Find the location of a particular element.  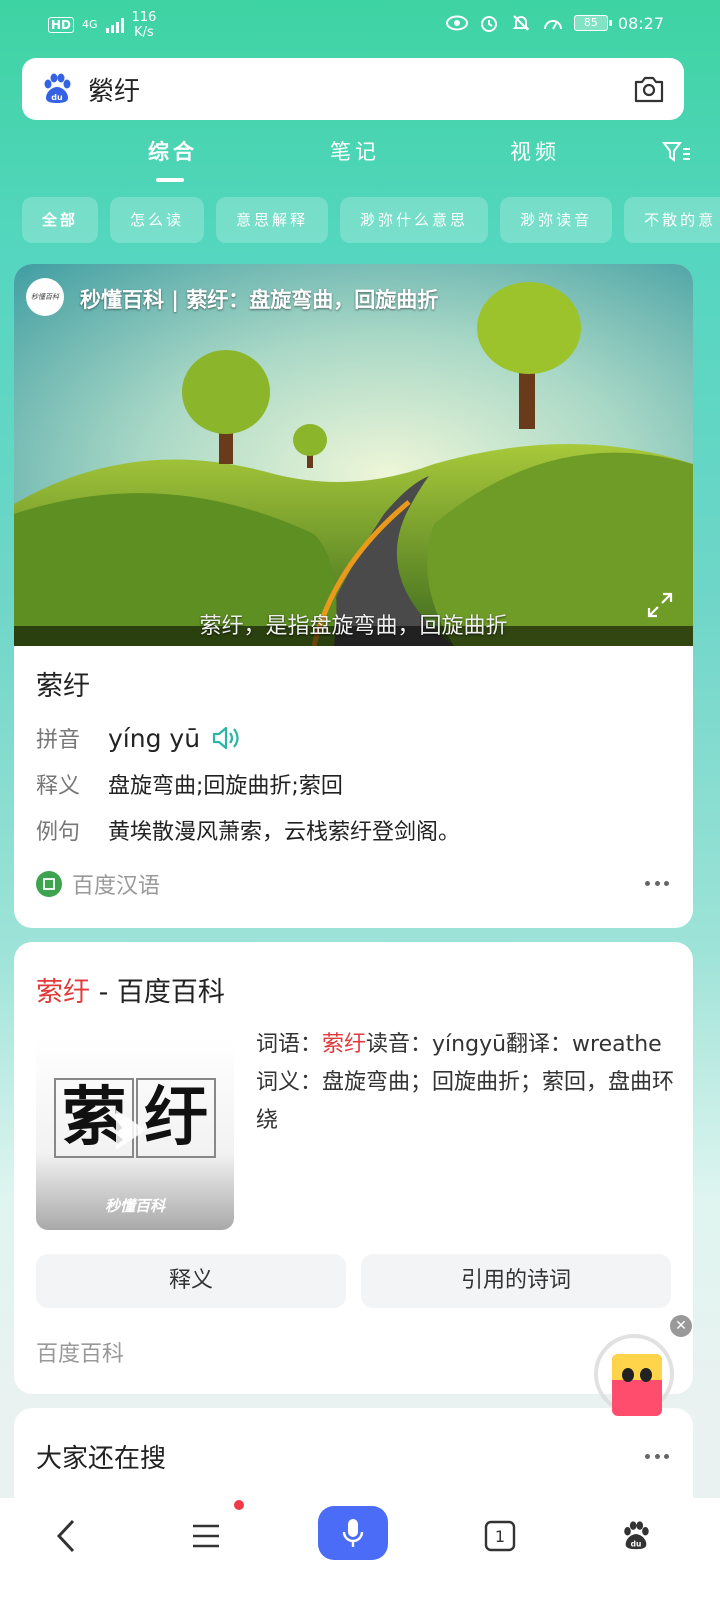

meaning-label: 释义 is located at coordinates (58, 786).